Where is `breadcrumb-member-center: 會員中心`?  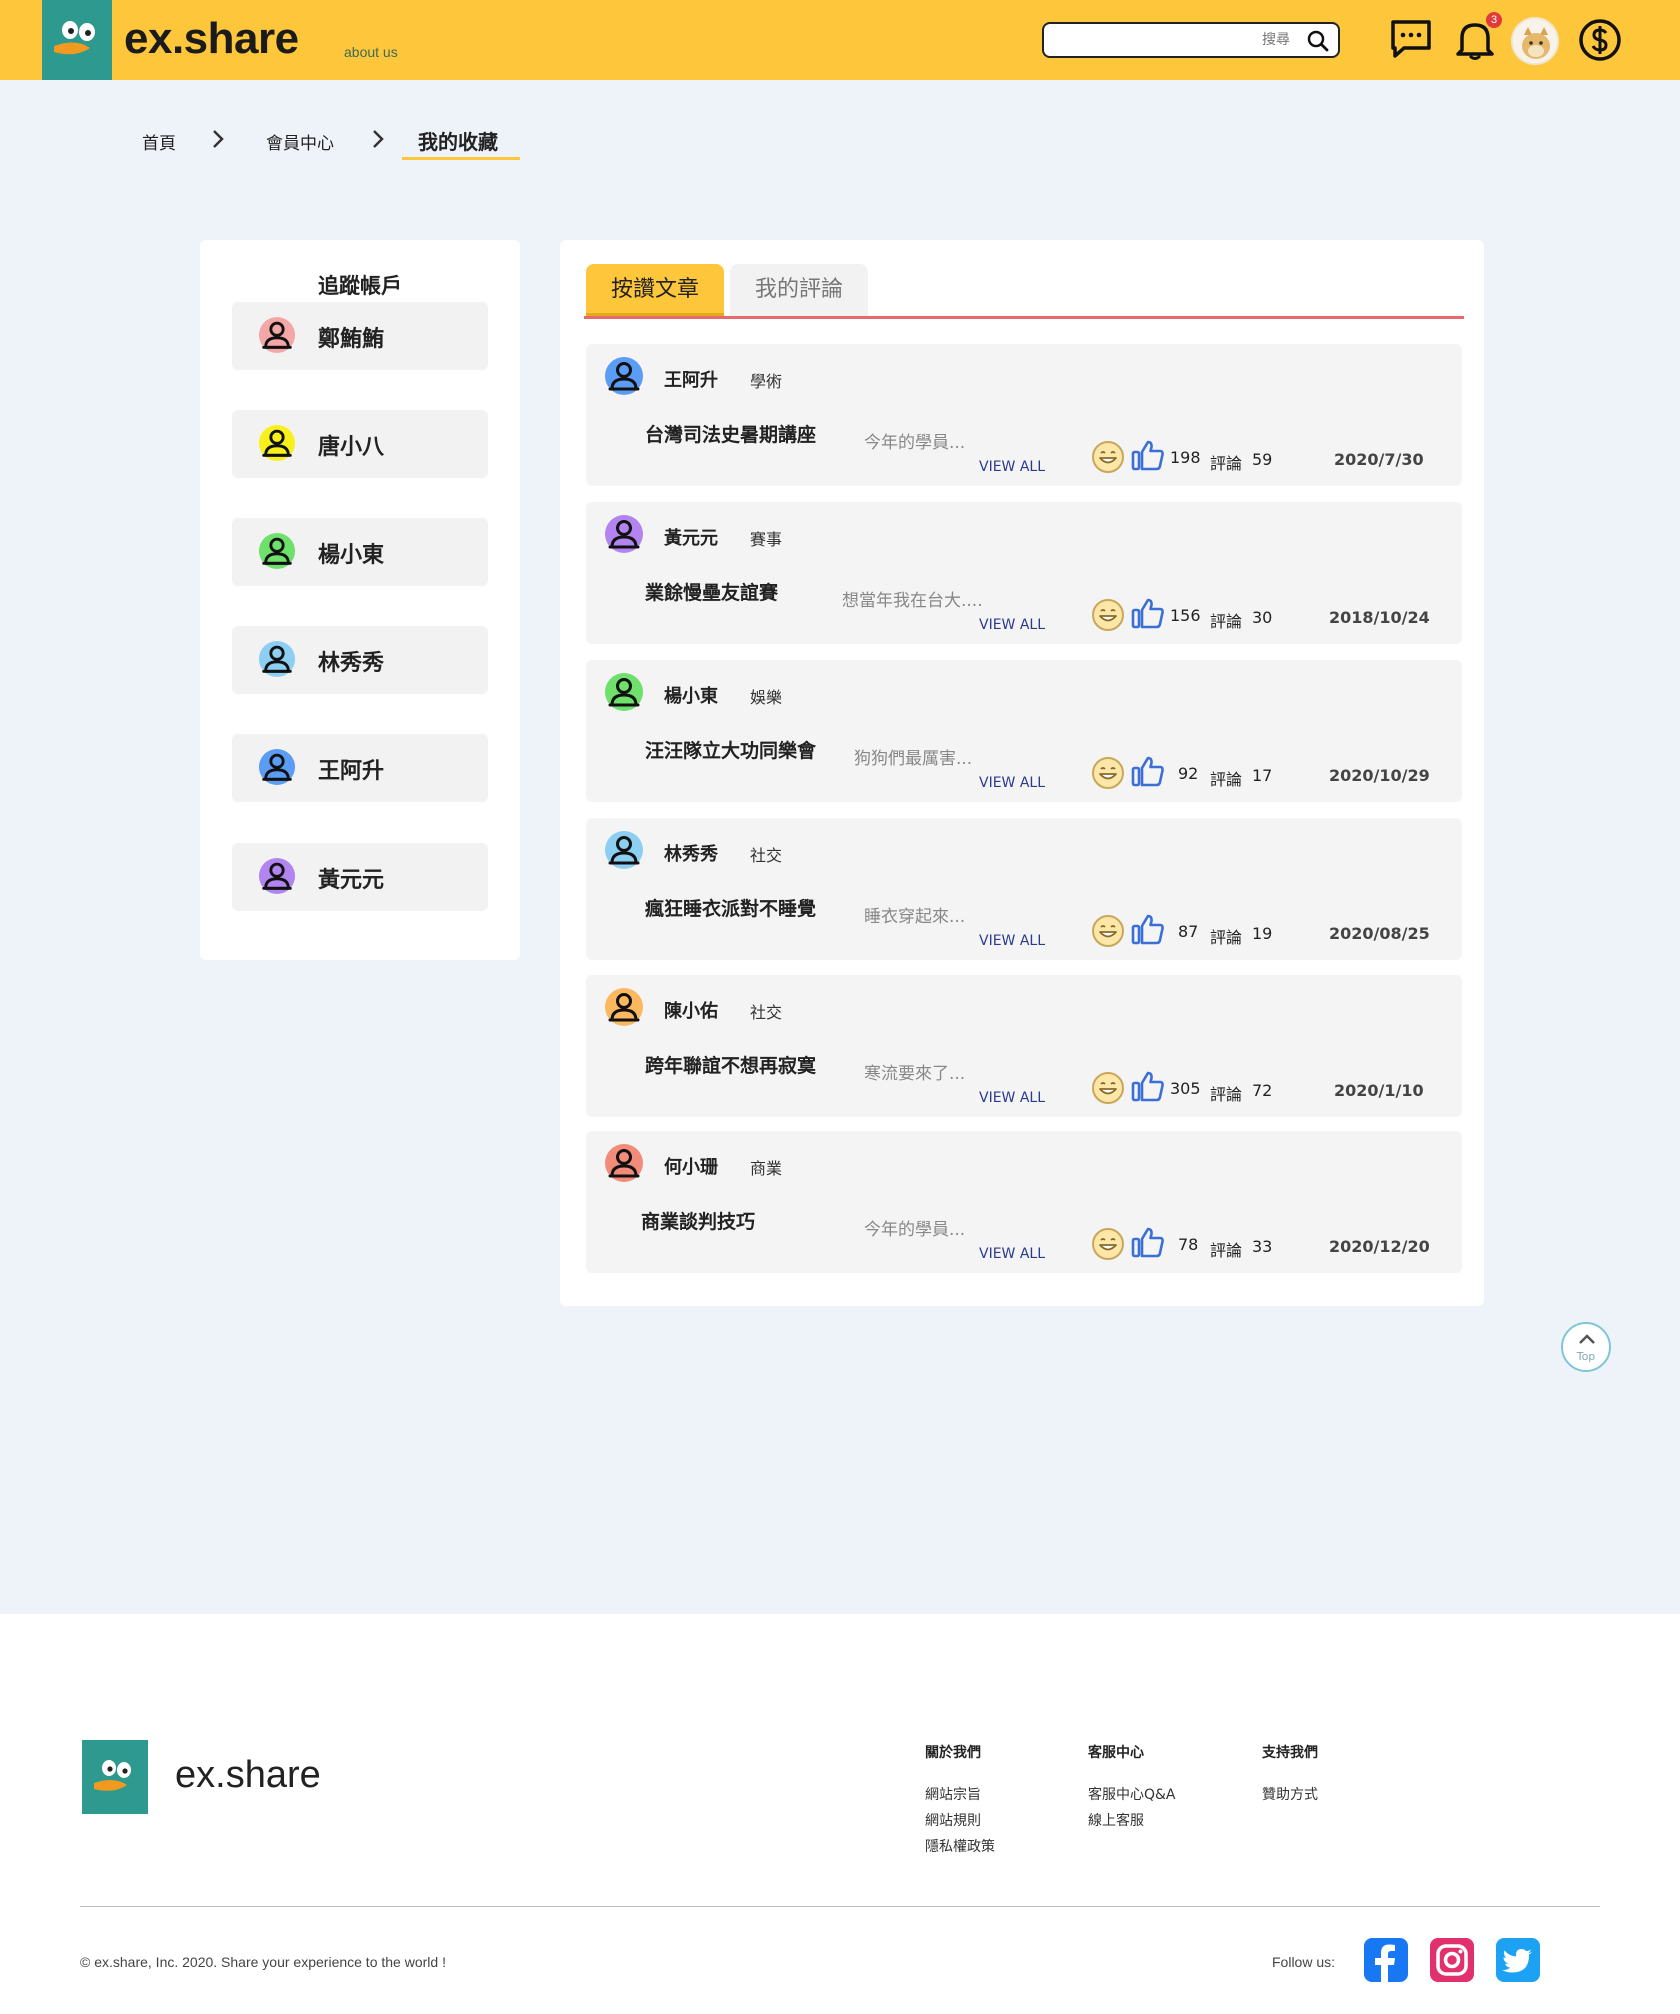 breadcrumb-member-center: 會員中心 is located at coordinates (300, 141).